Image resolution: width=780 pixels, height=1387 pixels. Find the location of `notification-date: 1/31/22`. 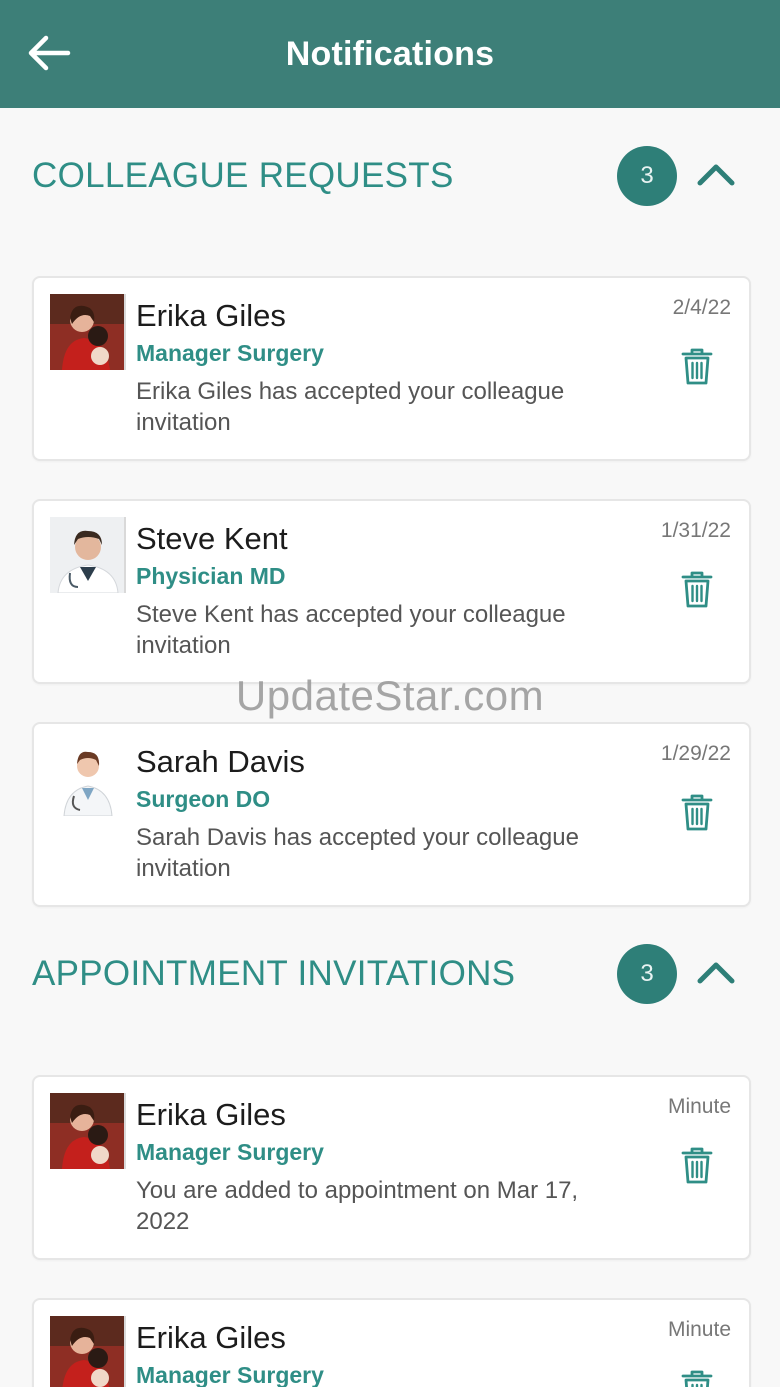

notification-date: 1/31/22 is located at coordinates (695, 530).